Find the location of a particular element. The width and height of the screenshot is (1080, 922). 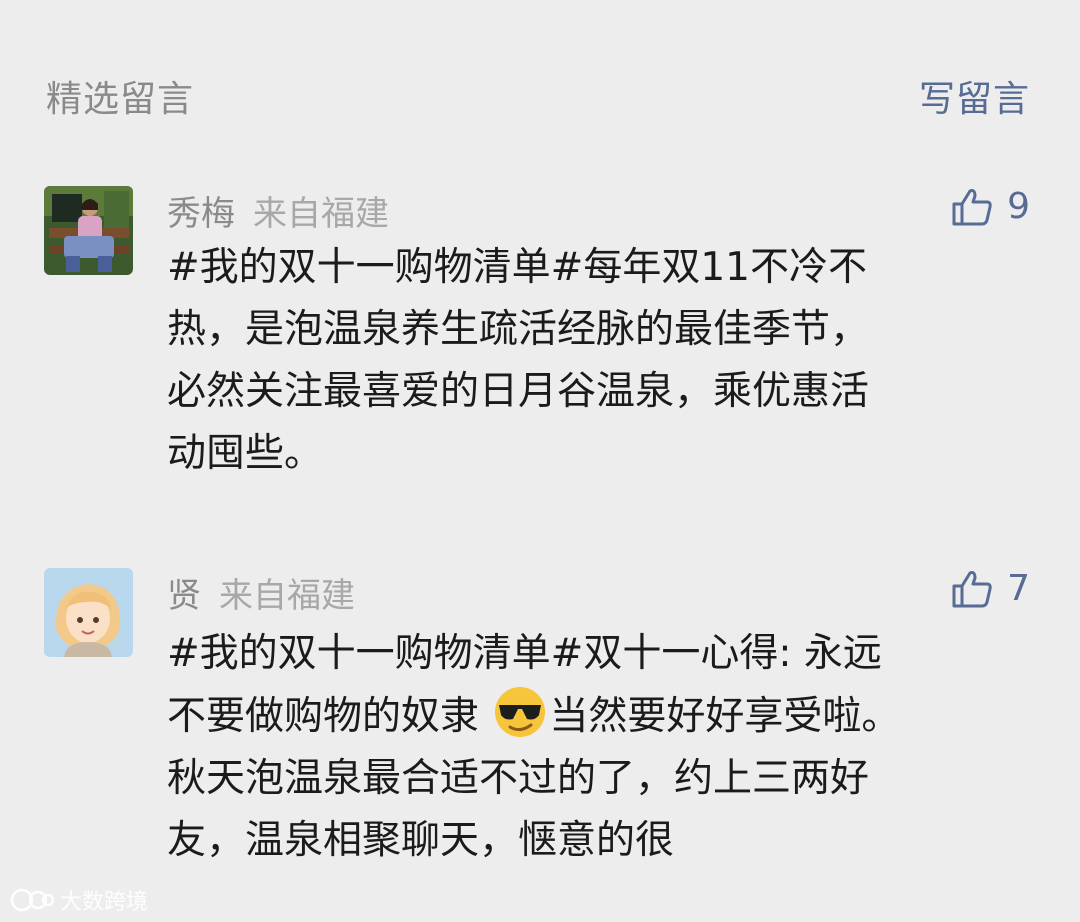

avatar-cartoon-girl-icon is located at coordinates (88, 612).